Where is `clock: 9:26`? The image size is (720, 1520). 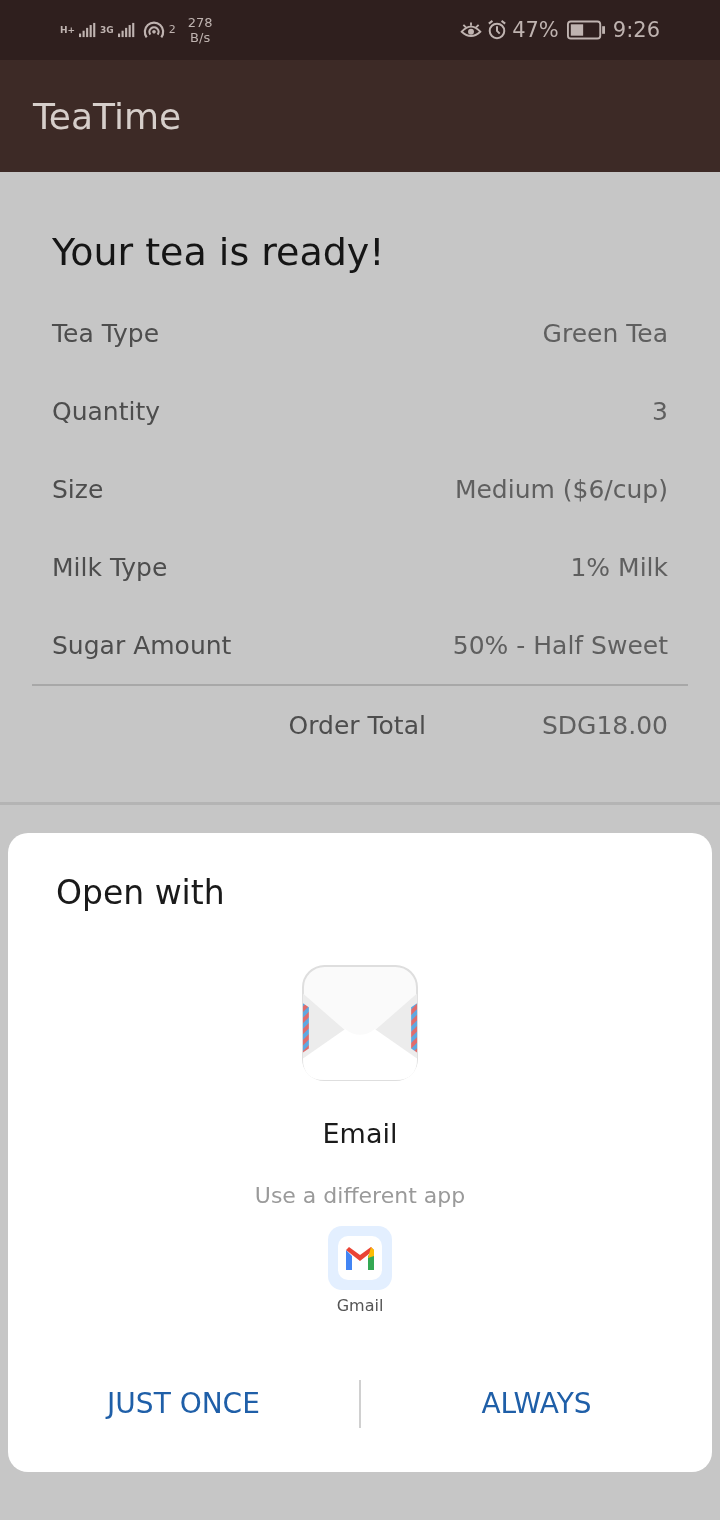 clock: 9:26 is located at coordinates (636, 30).